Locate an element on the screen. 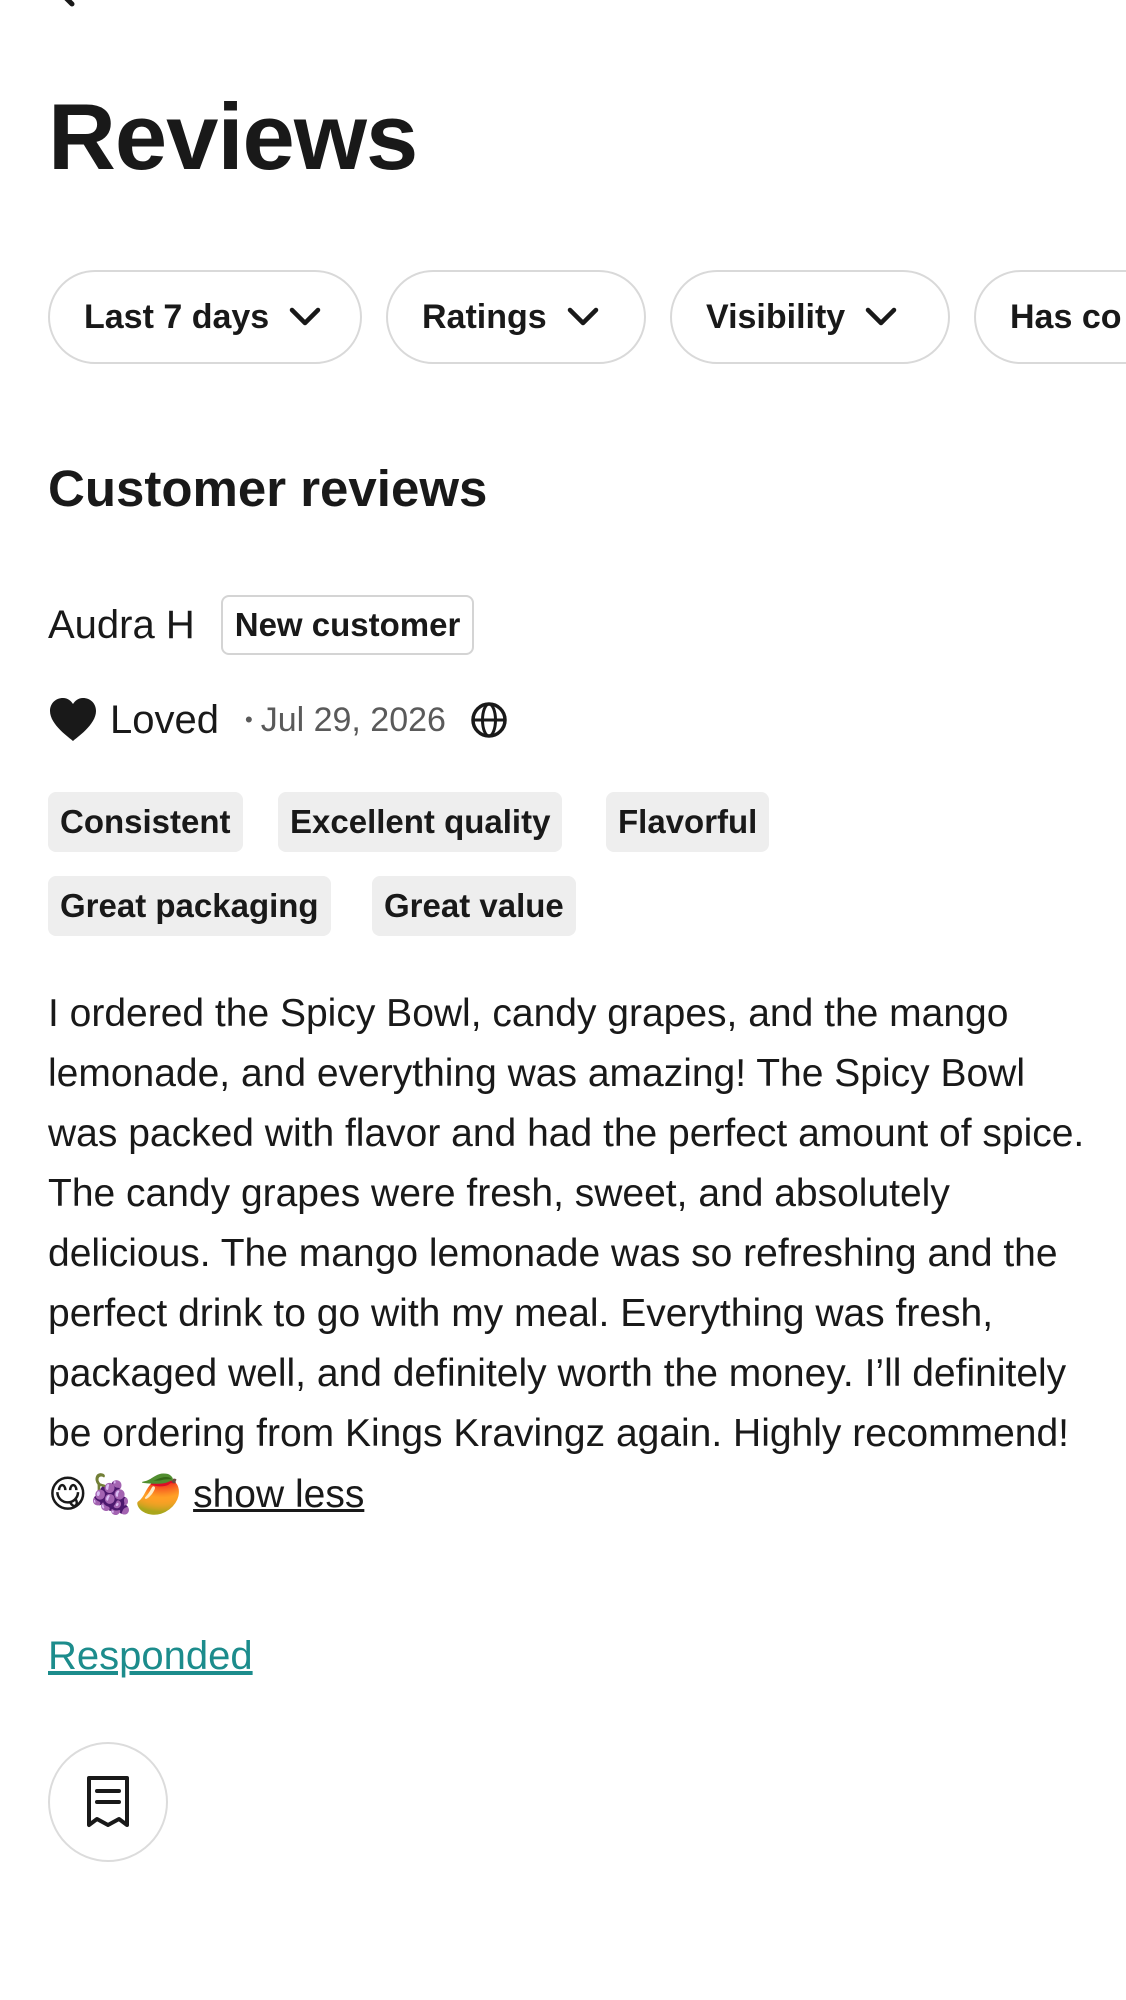  filter-visibility: Visibility is located at coordinates (810, 317).